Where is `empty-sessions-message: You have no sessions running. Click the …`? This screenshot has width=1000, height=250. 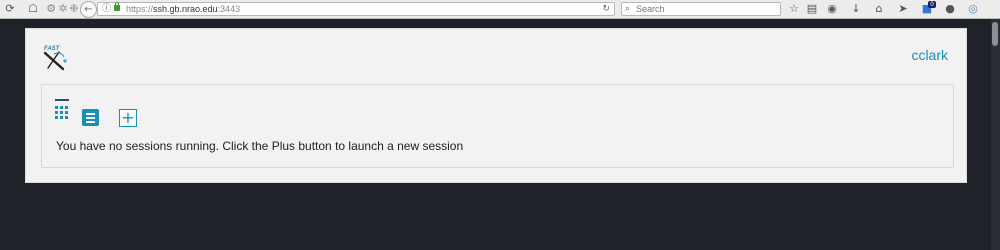 empty-sessions-message: You have no sessions running. Click the … is located at coordinates (260, 146).